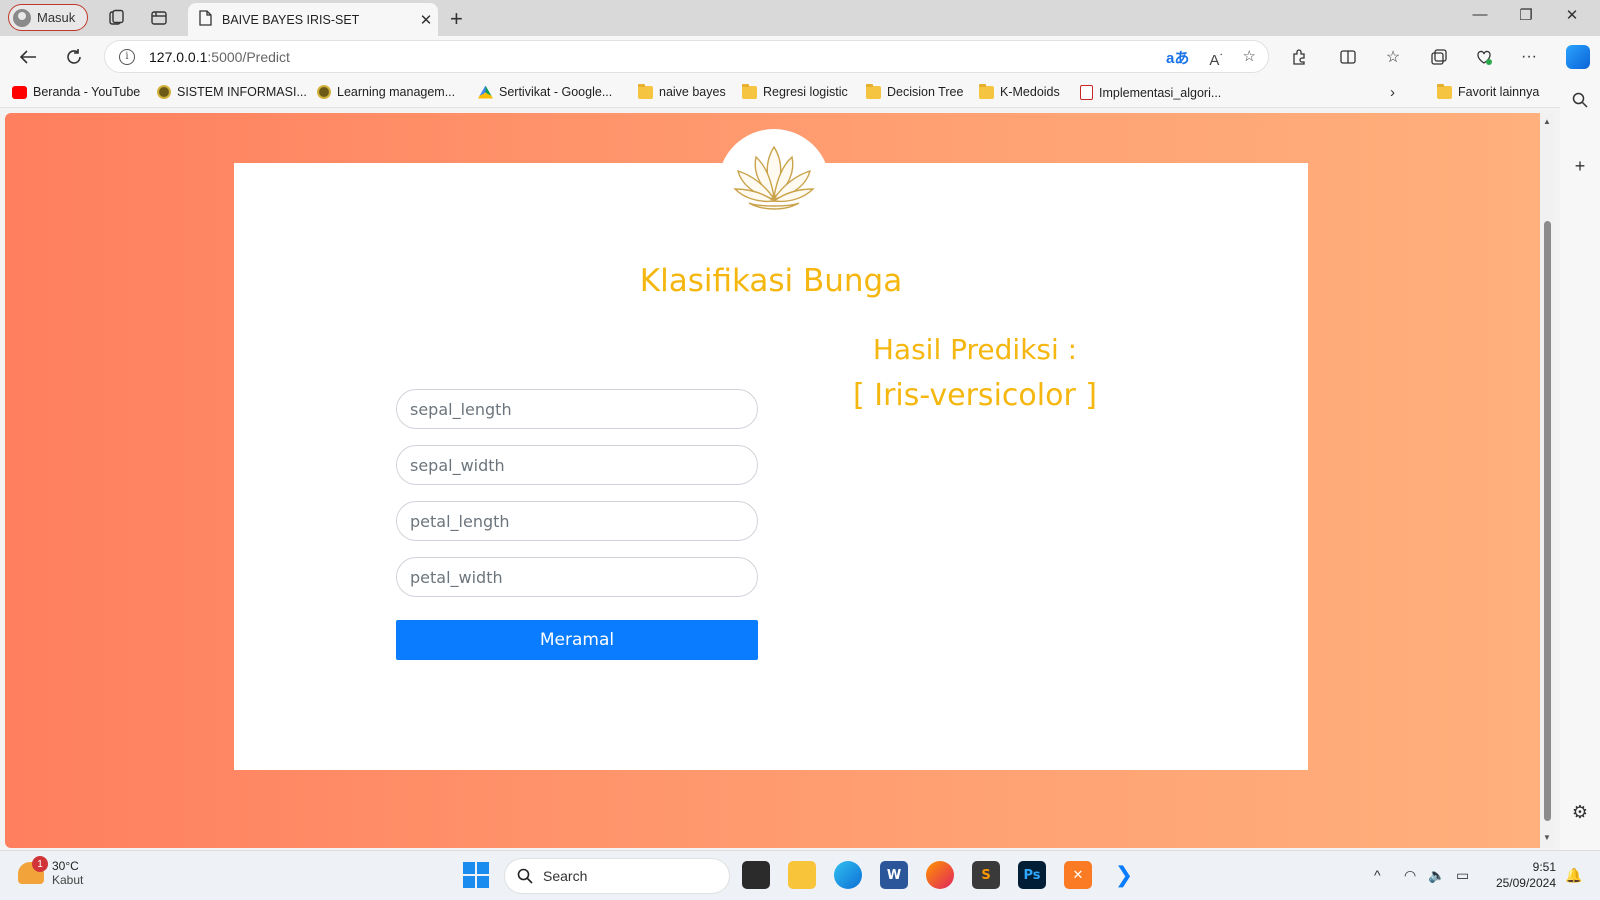 The height and width of the screenshot is (900, 1600). What do you see at coordinates (1578, 57) in the screenshot?
I see `copilot-icon` at bounding box center [1578, 57].